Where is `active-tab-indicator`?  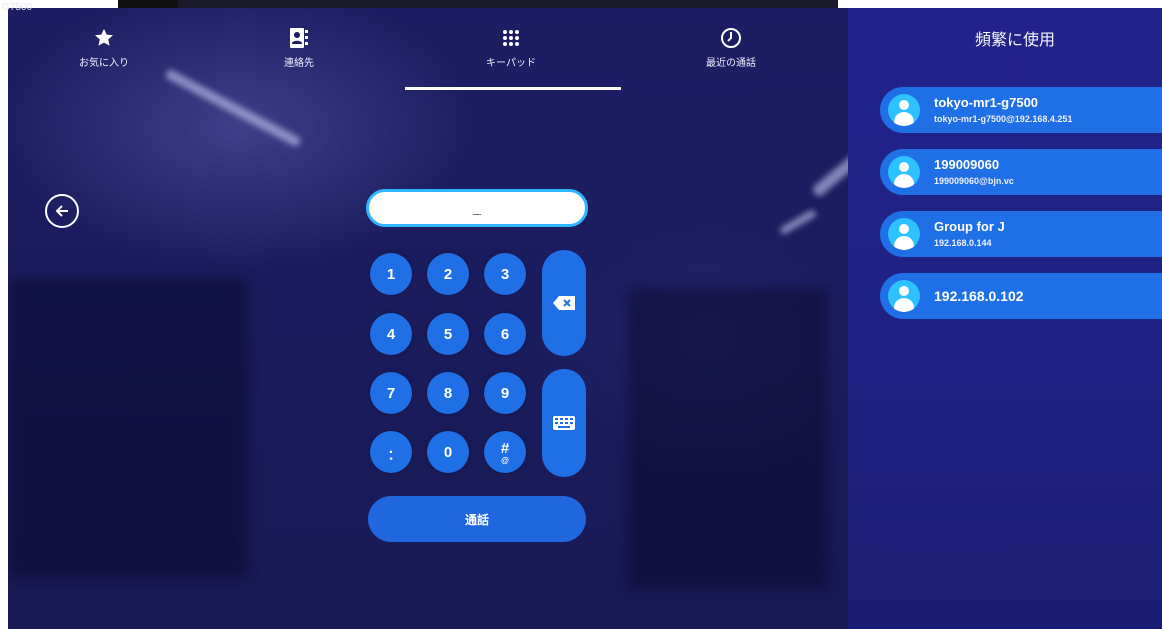
active-tab-indicator is located at coordinates (513, 88).